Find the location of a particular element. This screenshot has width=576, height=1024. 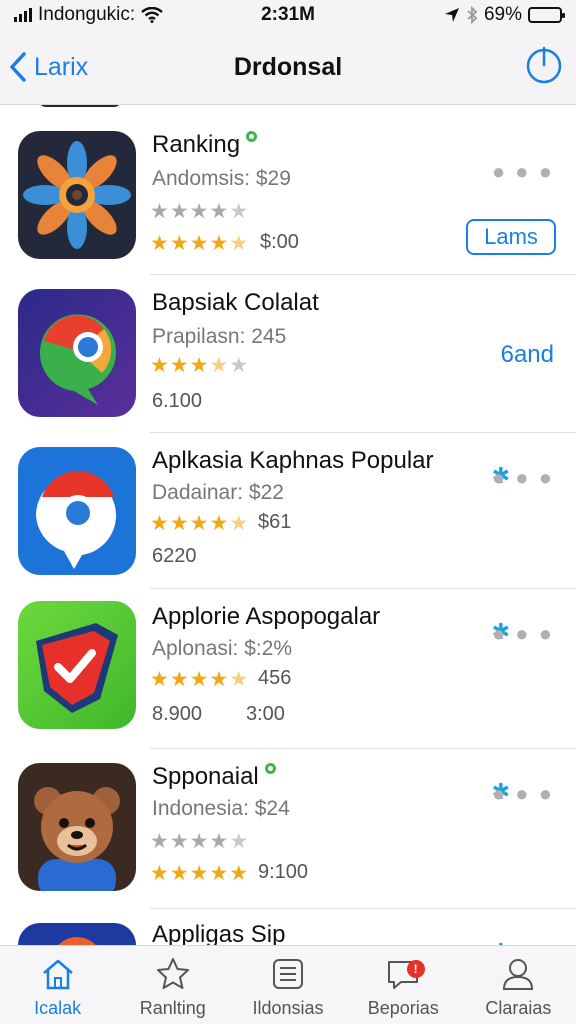

app-subtitle: Aplonasi: $:2% is located at coordinates (222, 648).